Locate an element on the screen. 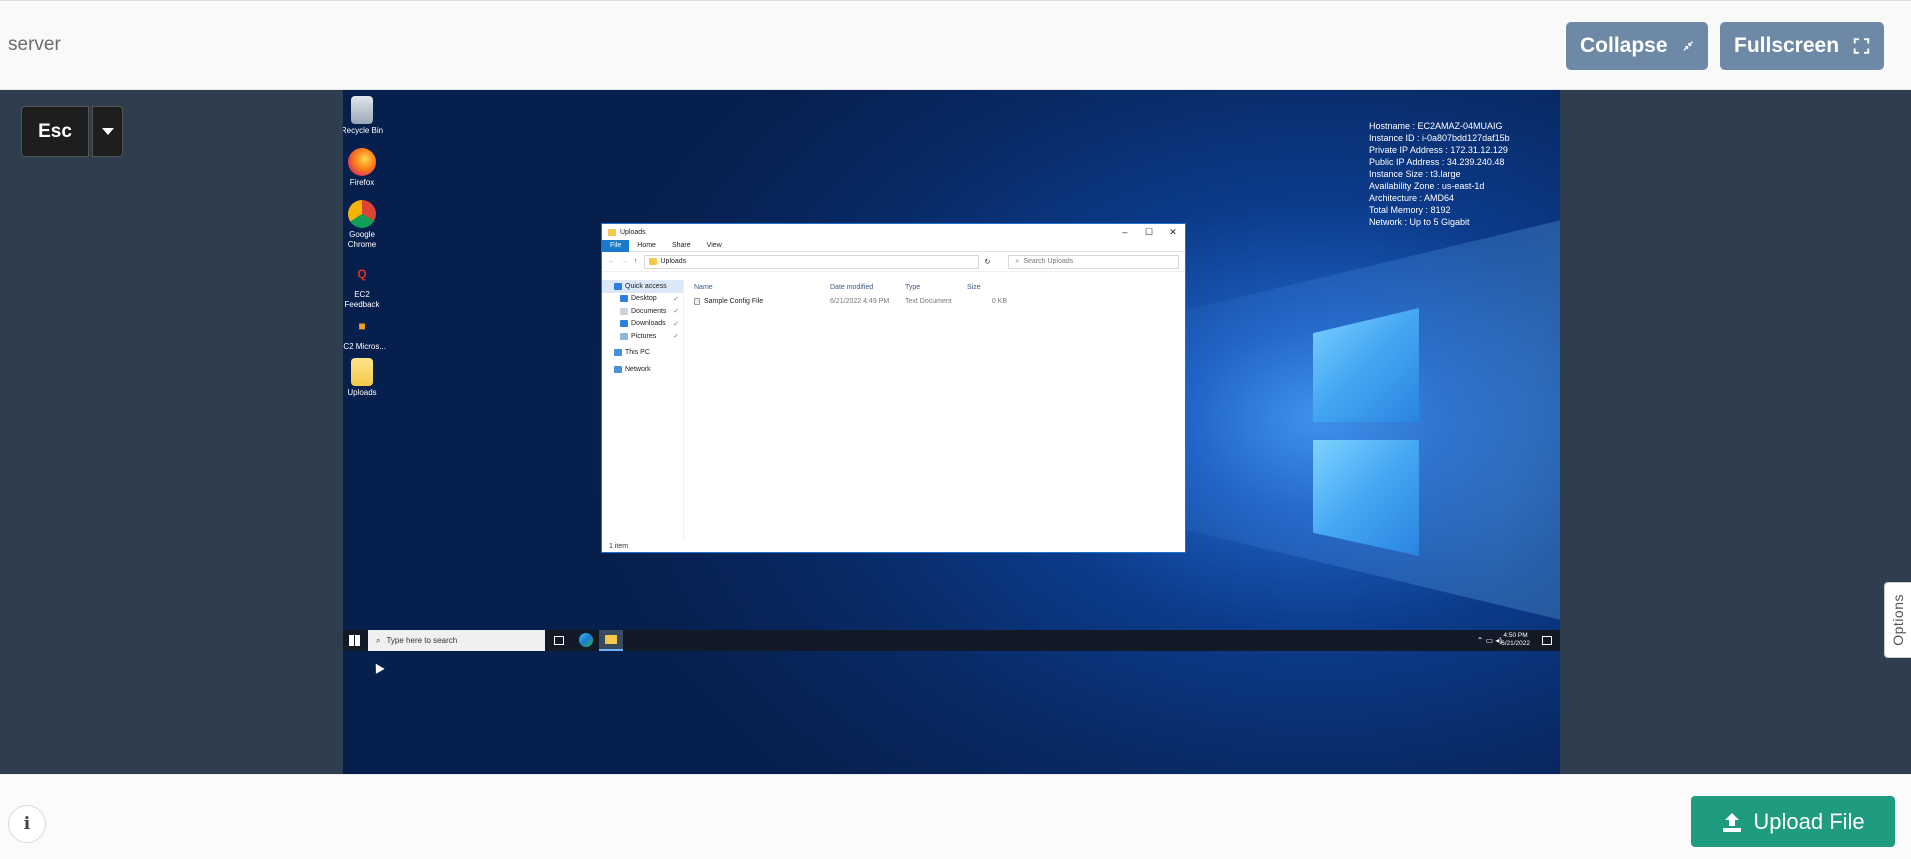 The height and width of the screenshot is (859, 1911). options-tab: Options is located at coordinates (1897, 620).